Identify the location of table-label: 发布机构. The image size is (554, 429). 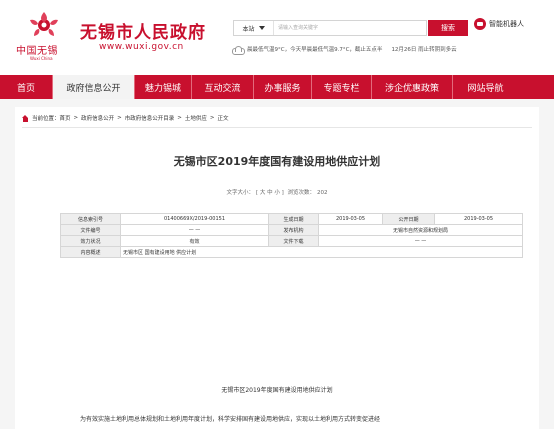
(293, 230).